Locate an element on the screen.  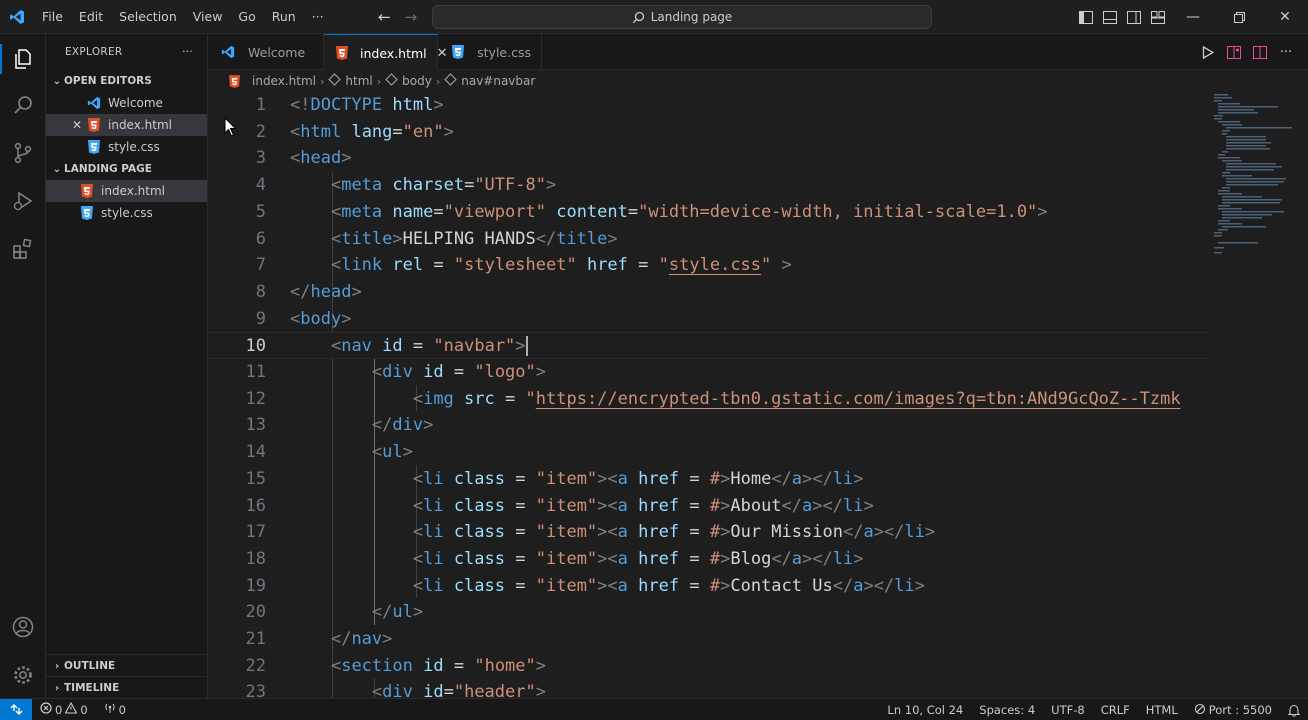
explorer-icon is located at coordinates (23, 59).